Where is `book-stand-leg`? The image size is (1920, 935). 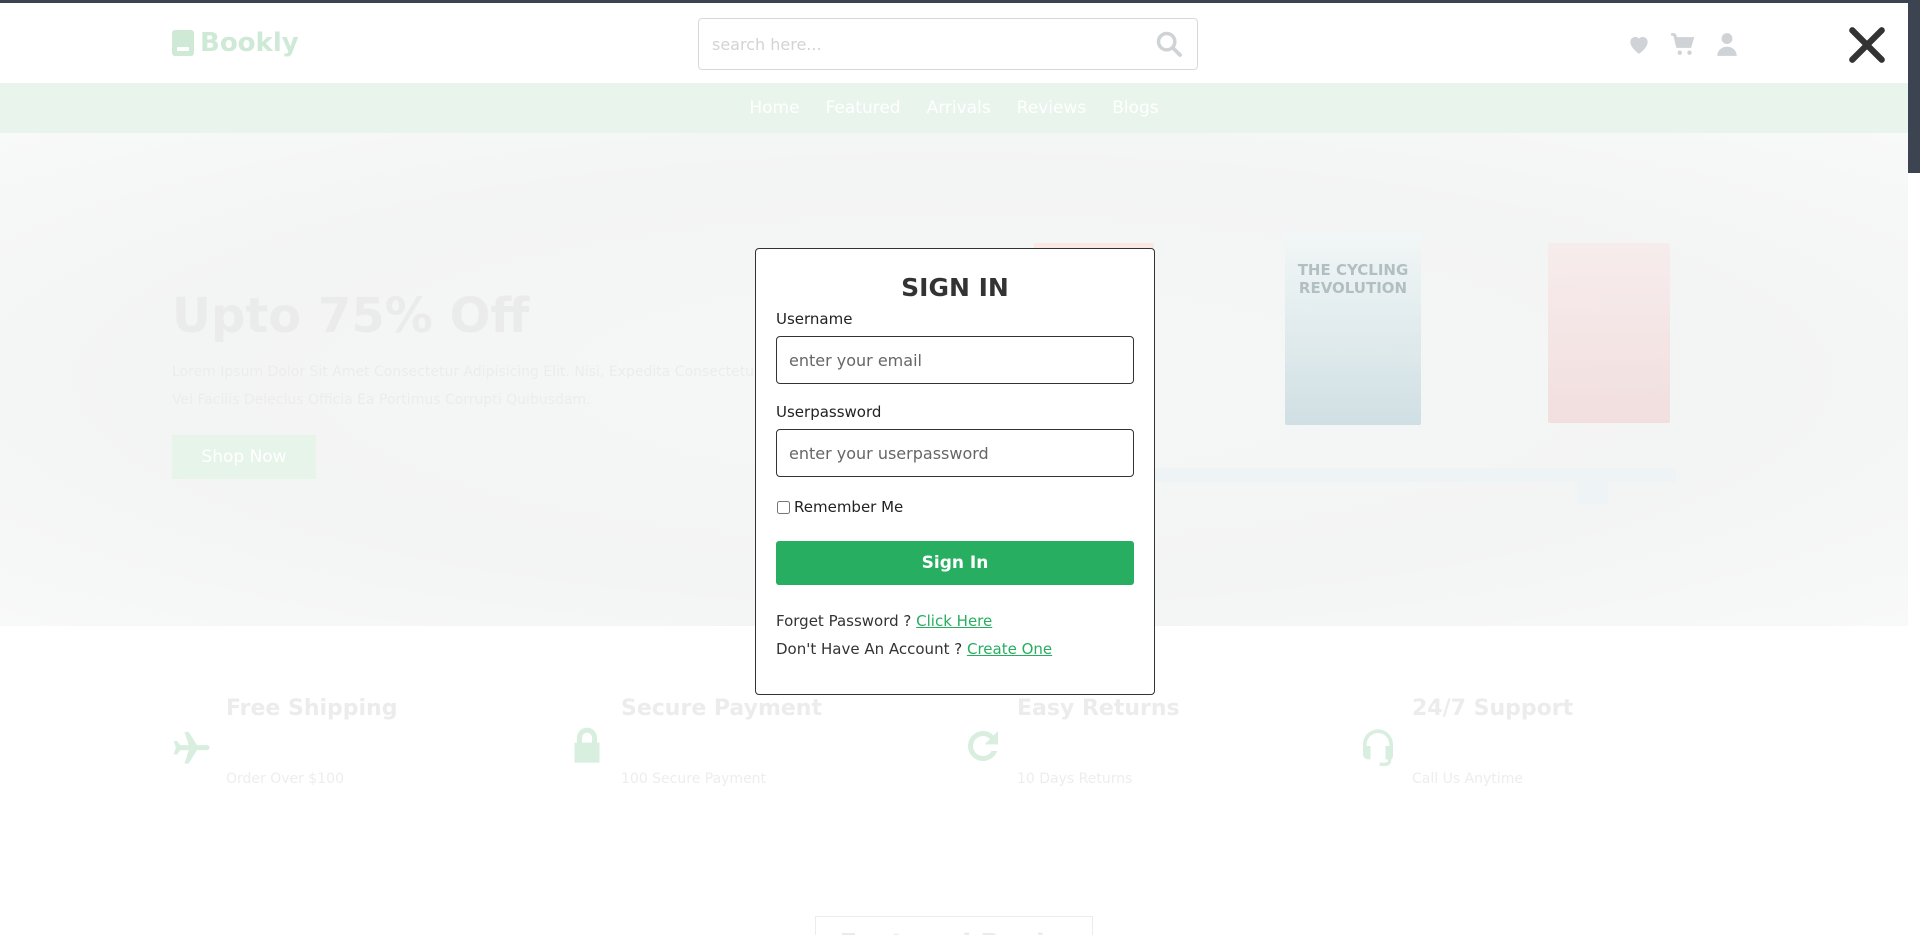 book-stand-leg is located at coordinates (1593, 493).